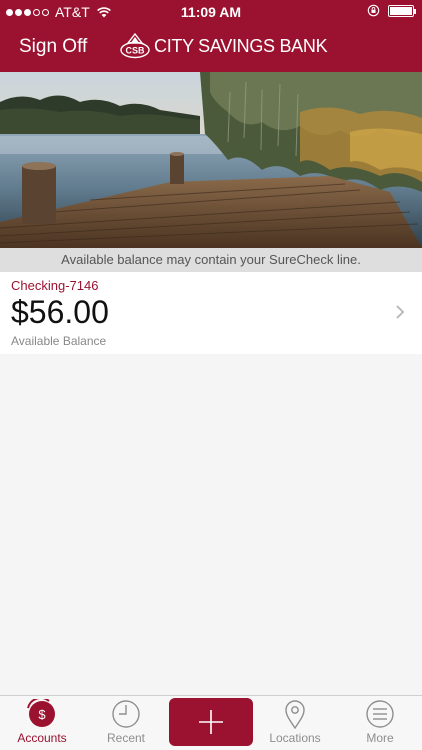 The height and width of the screenshot is (750, 422). Describe the element at coordinates (211, 313) in the screenshot. I see `account-row-checking: Checking-7146 $56.00 Available Balance` at that location.